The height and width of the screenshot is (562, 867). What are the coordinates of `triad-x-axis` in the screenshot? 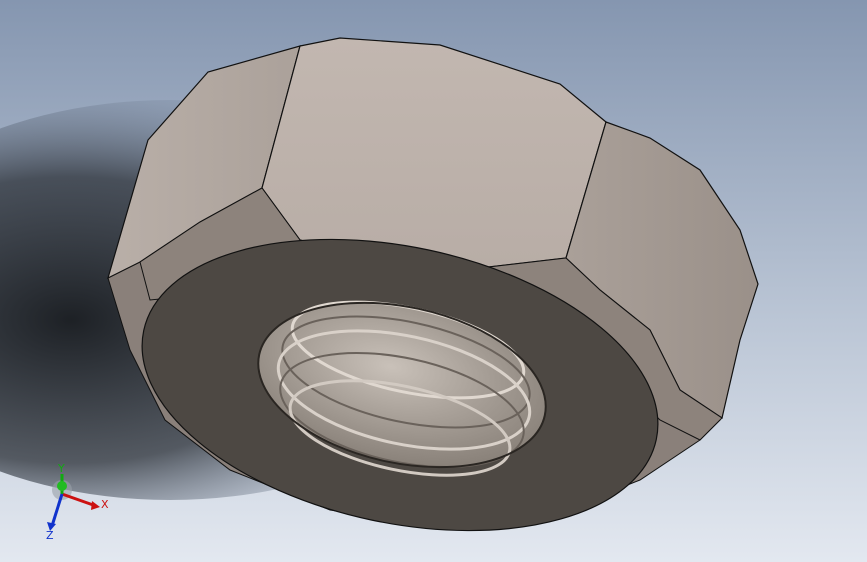 It's located at (79, 500).